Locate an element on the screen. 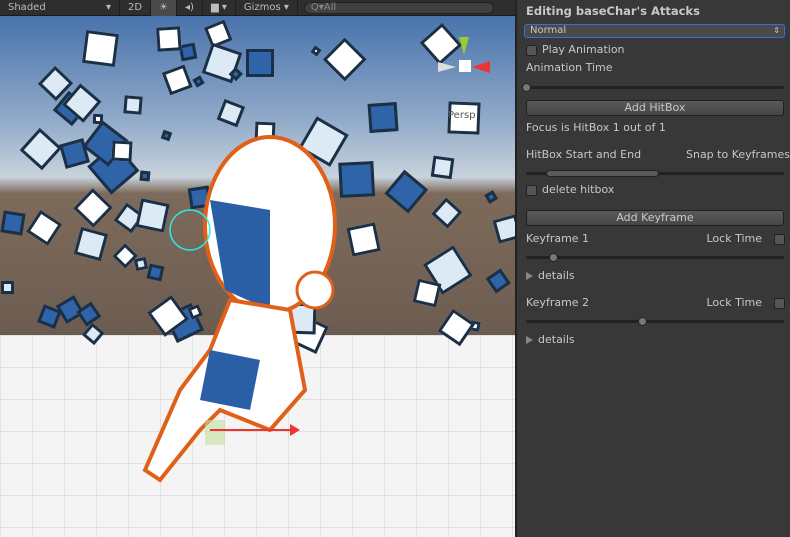  attack-select-value: Normal is located at coordinates (548, 30).